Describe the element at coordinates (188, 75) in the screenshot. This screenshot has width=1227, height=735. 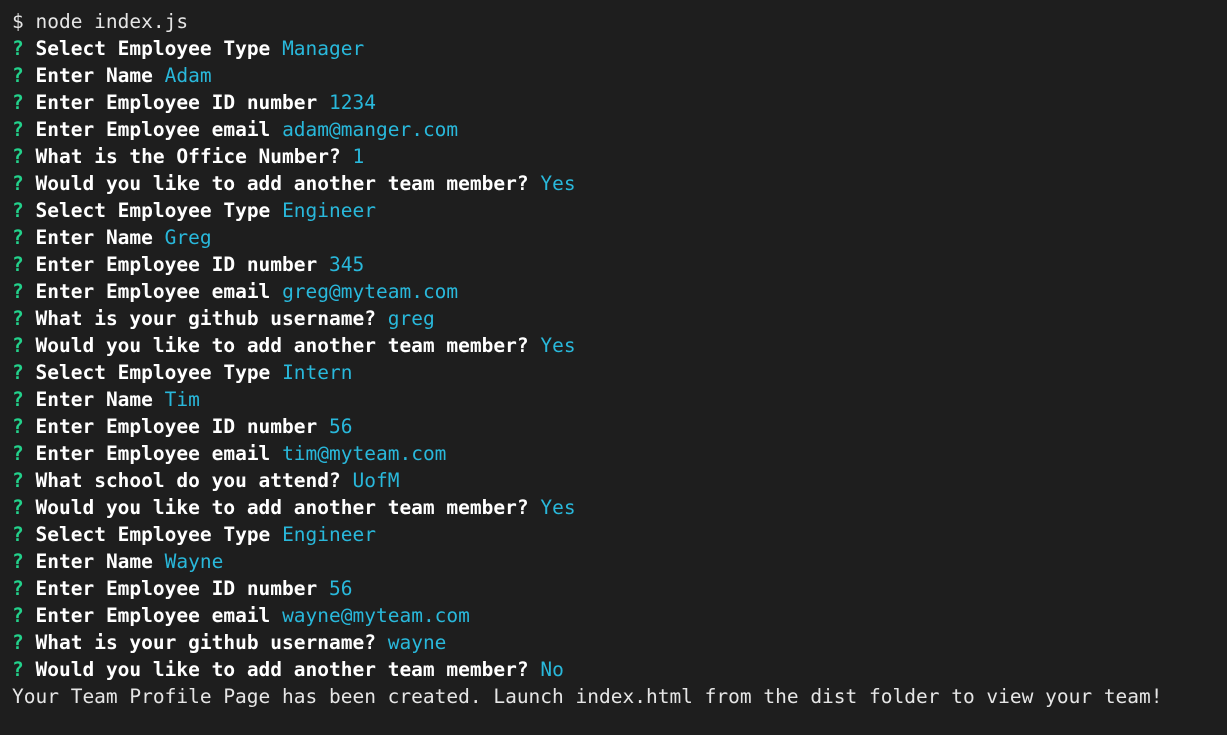
I see `prompt-answer: Adam` at that location.